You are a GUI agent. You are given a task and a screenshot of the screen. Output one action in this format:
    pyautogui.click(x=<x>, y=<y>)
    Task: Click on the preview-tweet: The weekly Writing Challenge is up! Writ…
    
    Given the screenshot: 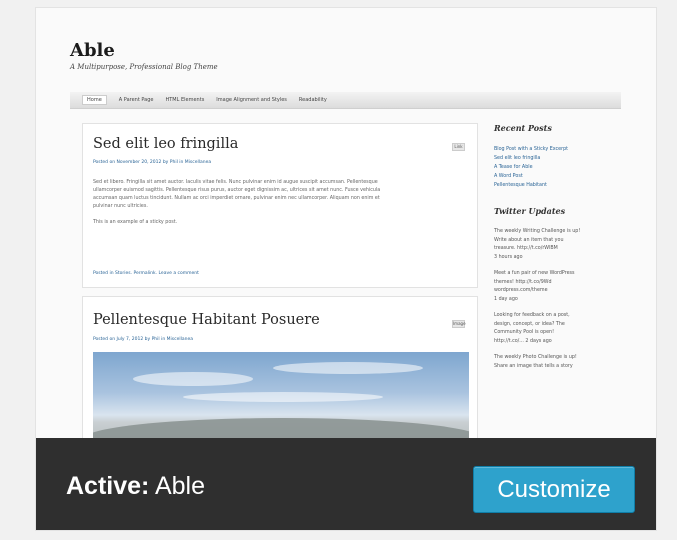 What is the action you would take?
    pyautogui.click(x=559, y=245)
    